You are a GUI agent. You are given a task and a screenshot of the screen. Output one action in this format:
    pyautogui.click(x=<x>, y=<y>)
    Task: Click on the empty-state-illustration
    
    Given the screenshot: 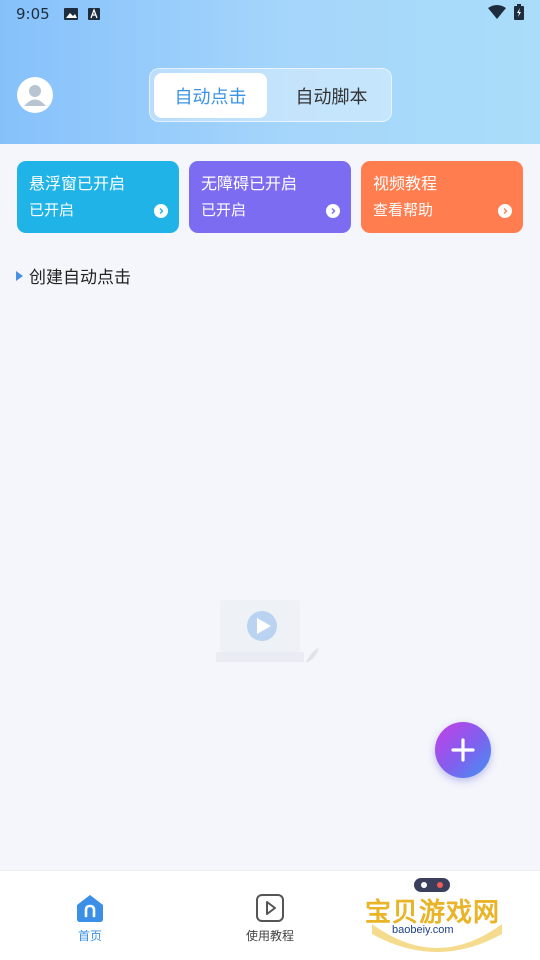 What is the action you would take?
    pyautogui.click(x=267, y=631)
    